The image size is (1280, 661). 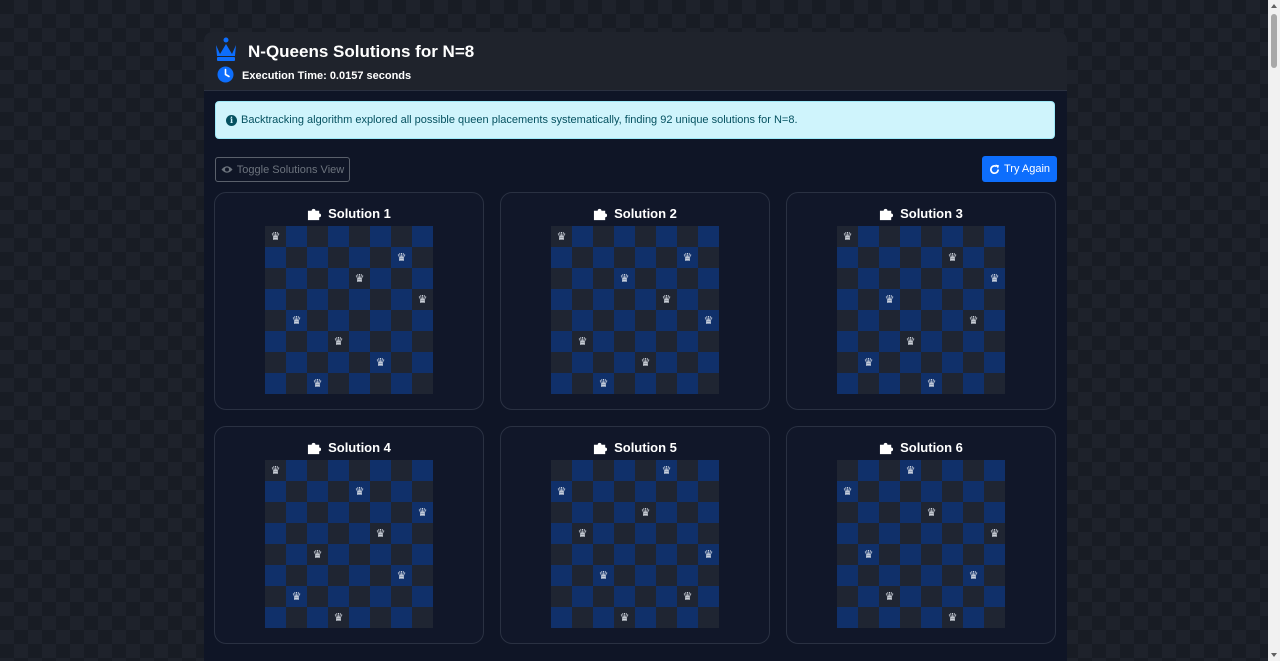 I want to click on solution-title: Solution 3, so click(x=921, y=213).